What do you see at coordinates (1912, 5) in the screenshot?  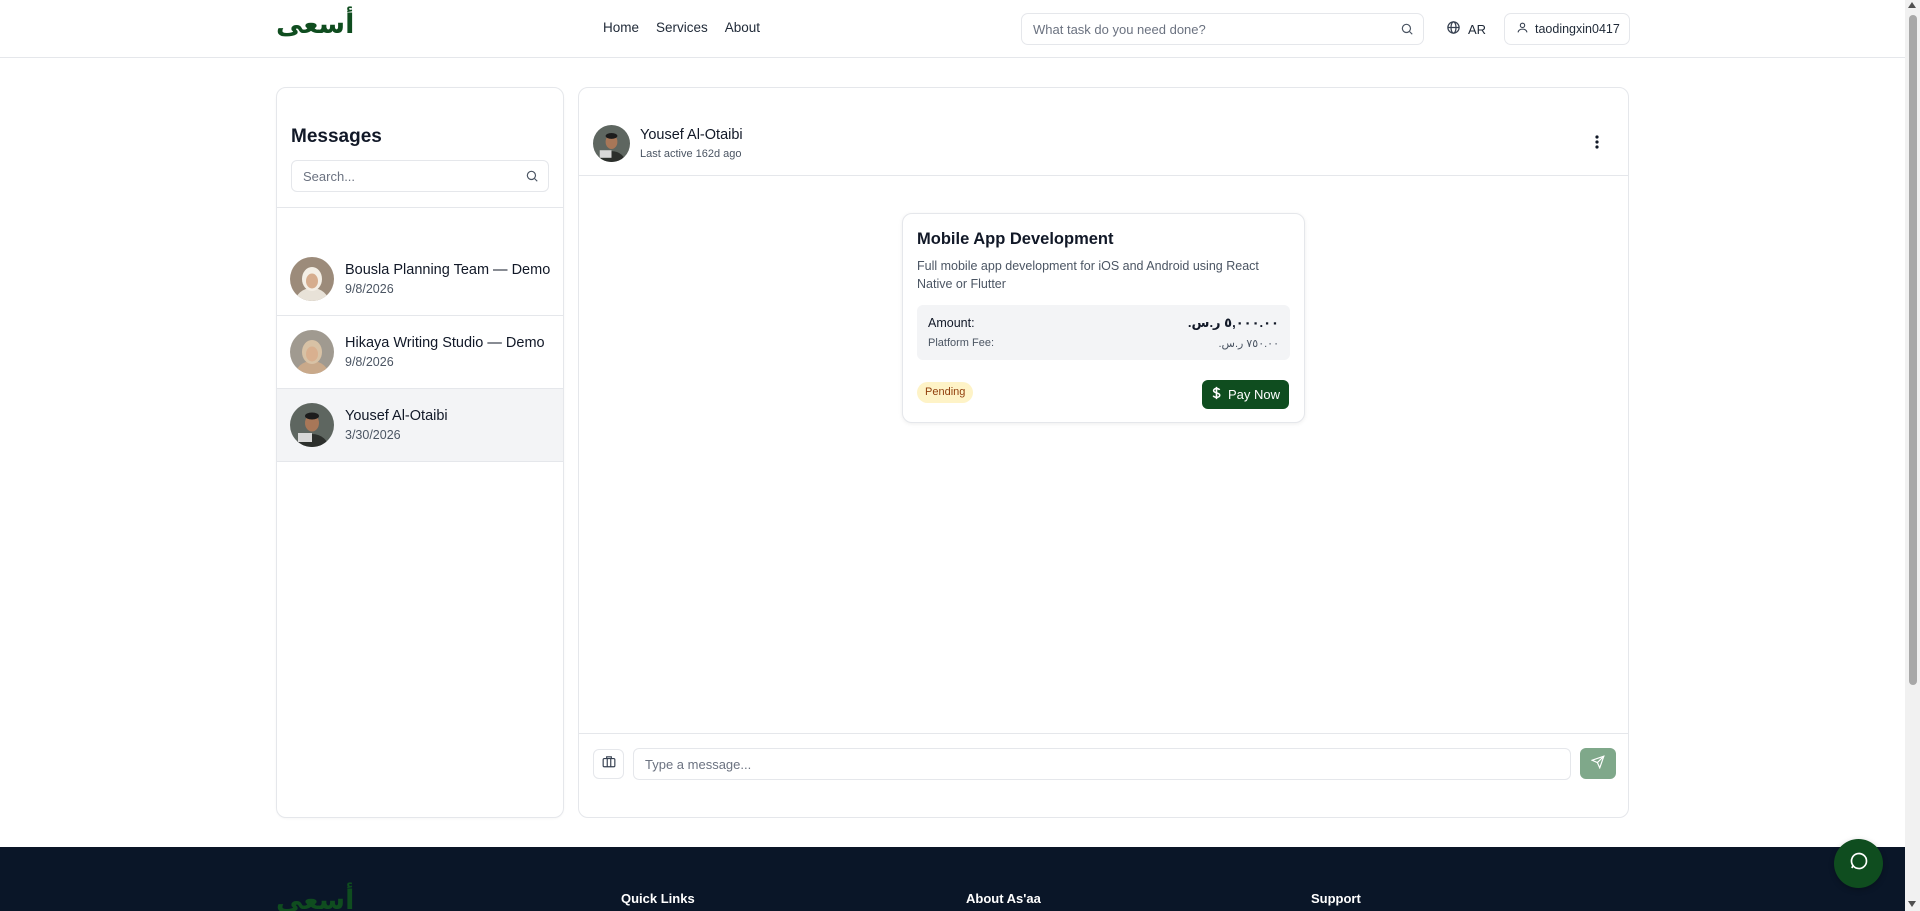 I see `scroll-up-arrow` at bounding box center [1912, 5].